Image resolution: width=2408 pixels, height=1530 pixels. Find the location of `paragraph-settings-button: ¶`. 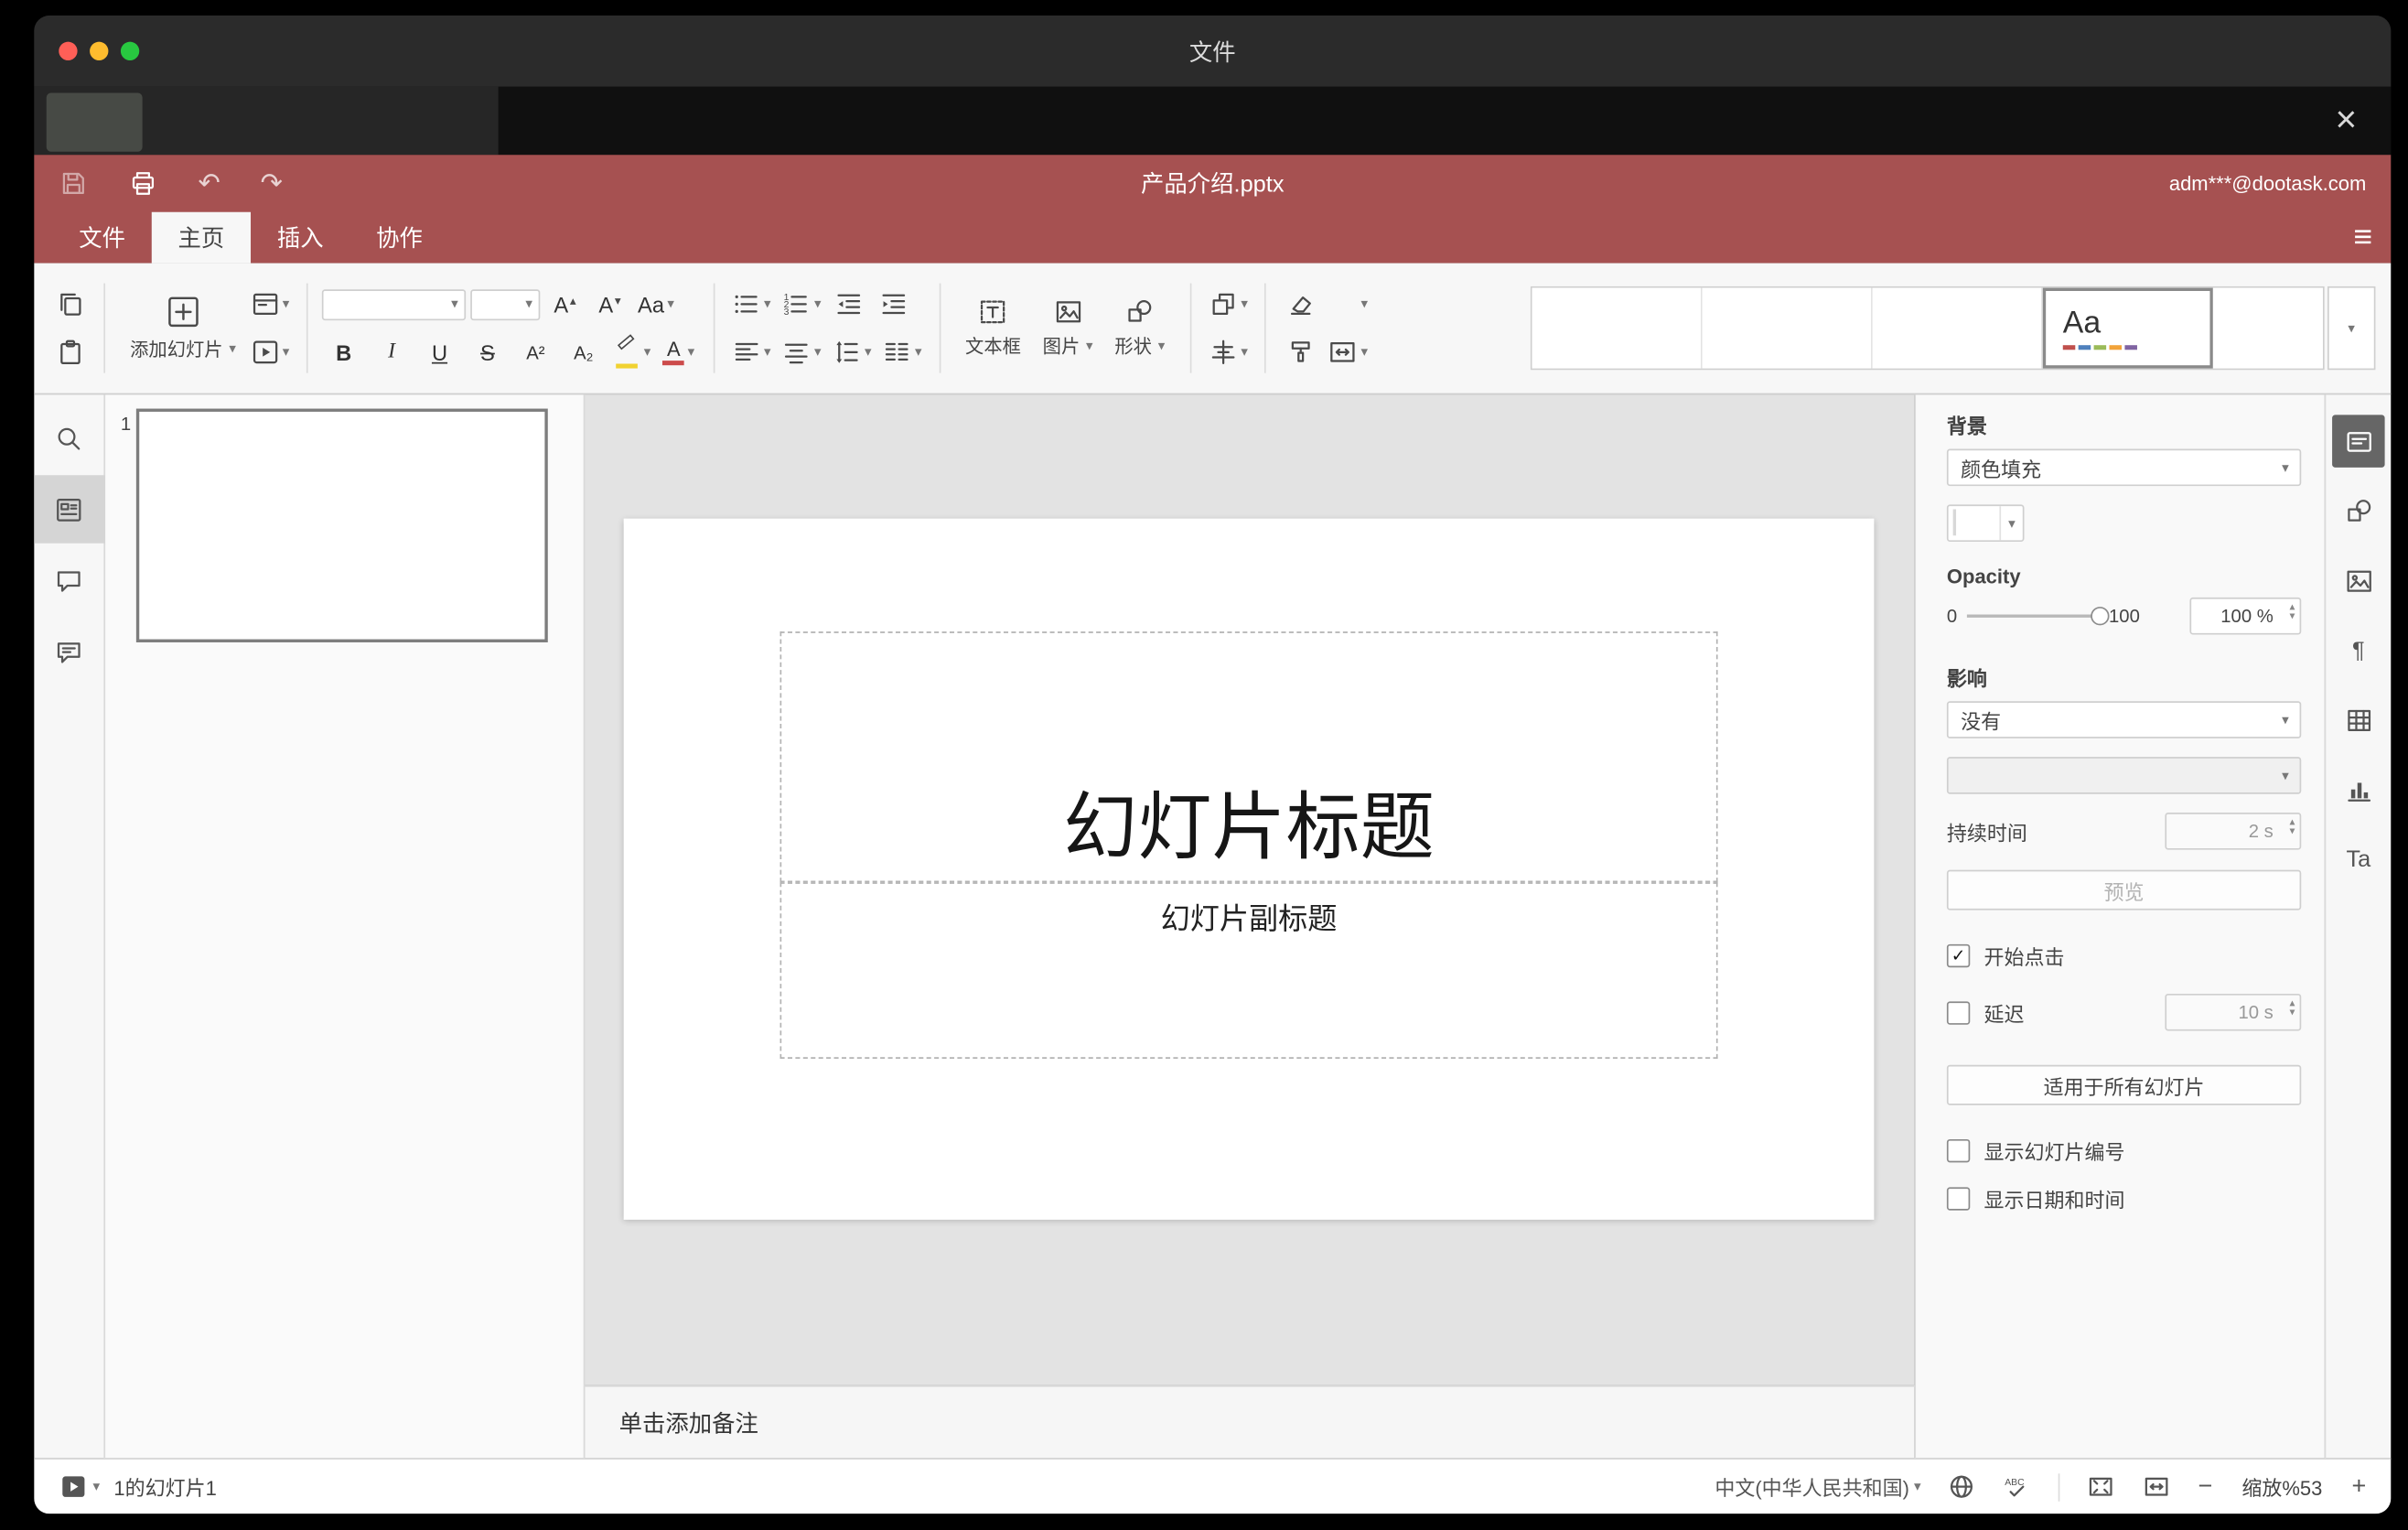

paragraph-settings-button: ¶ is located at coordinates (2358, 650).